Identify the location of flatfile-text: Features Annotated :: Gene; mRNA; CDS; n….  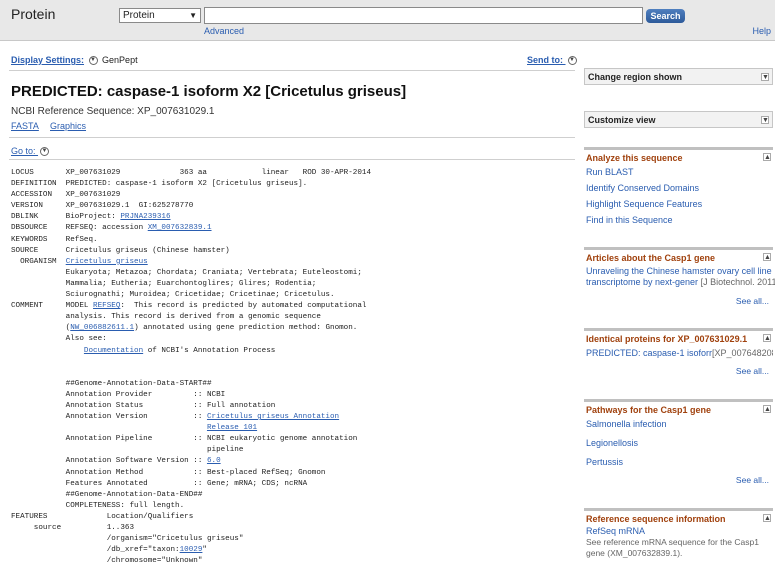
(159, 483).